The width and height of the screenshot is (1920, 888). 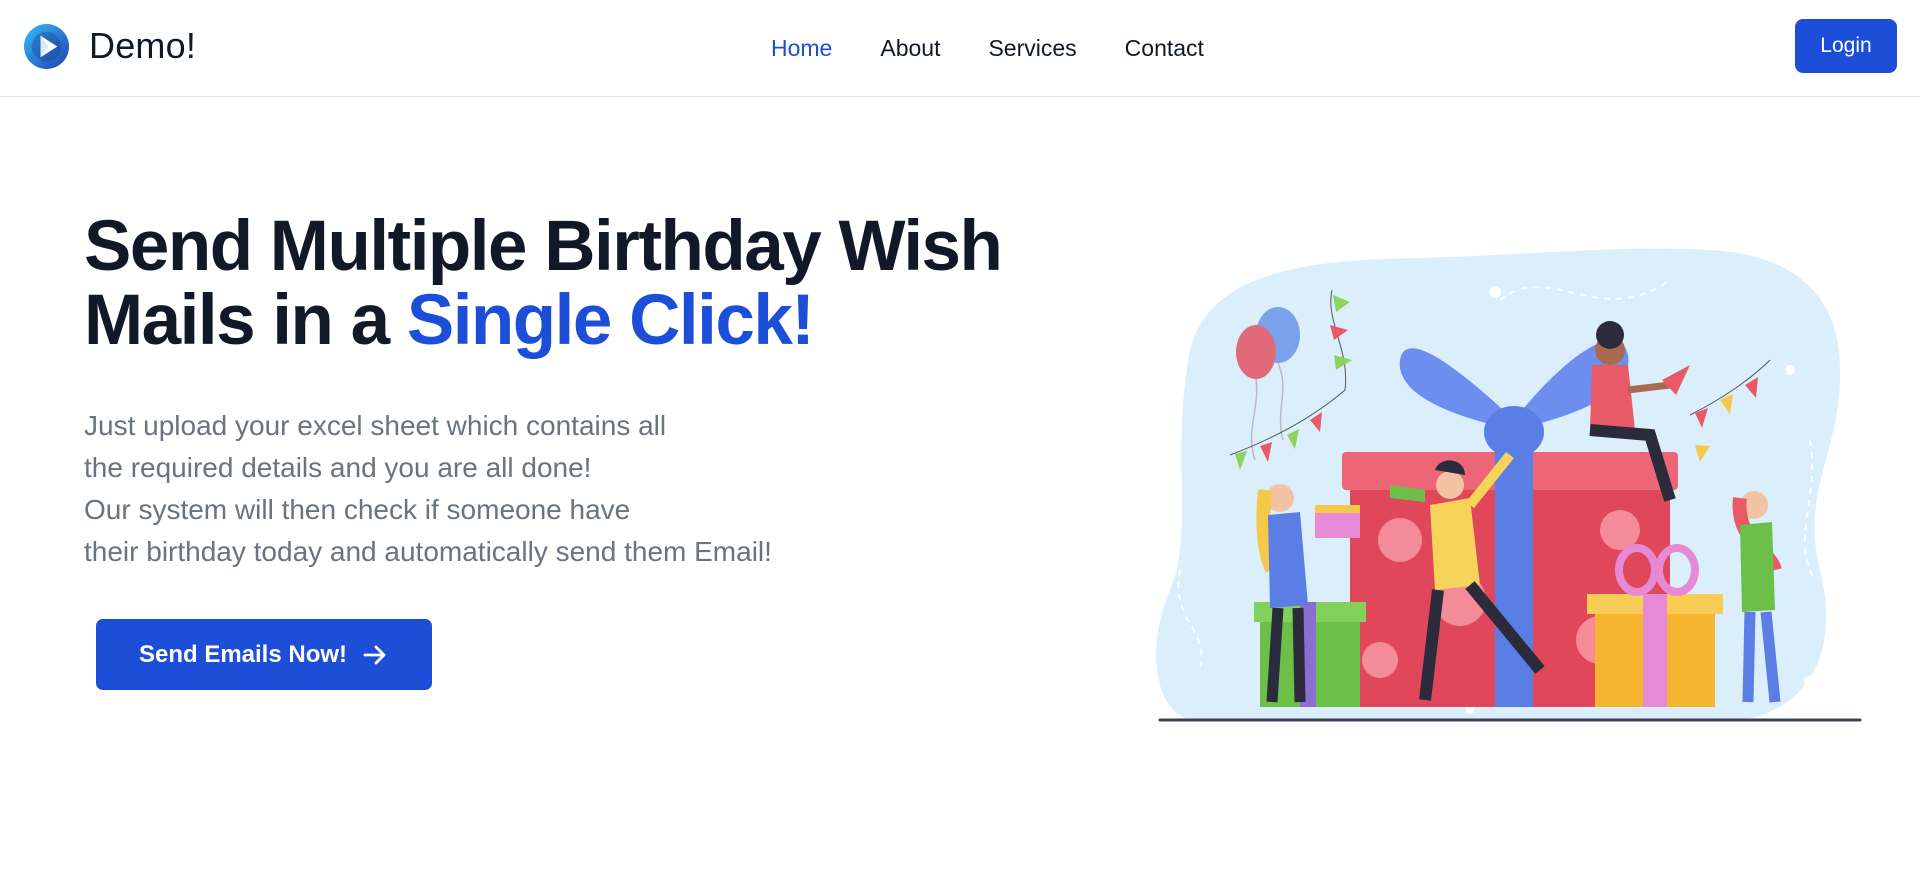 I want to click on send-emails-button-label: Send Emails Now!, so click(x=243, y=654).